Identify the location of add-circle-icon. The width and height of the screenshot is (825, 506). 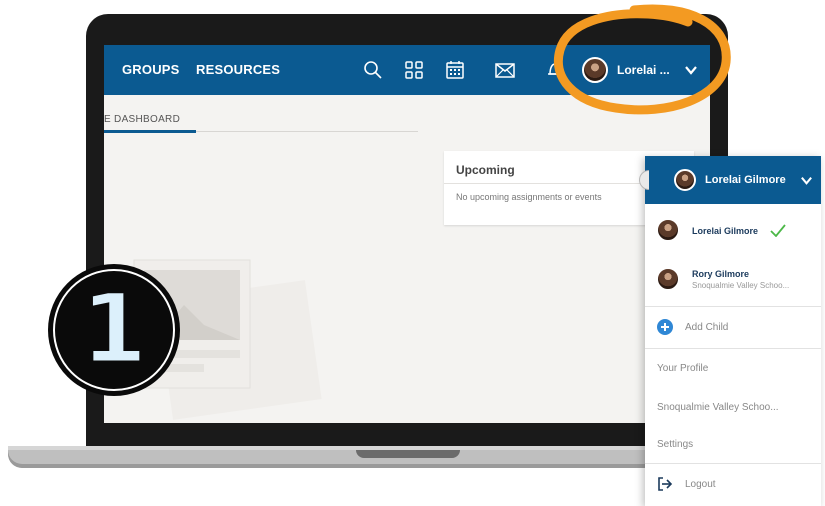
(665, 327).